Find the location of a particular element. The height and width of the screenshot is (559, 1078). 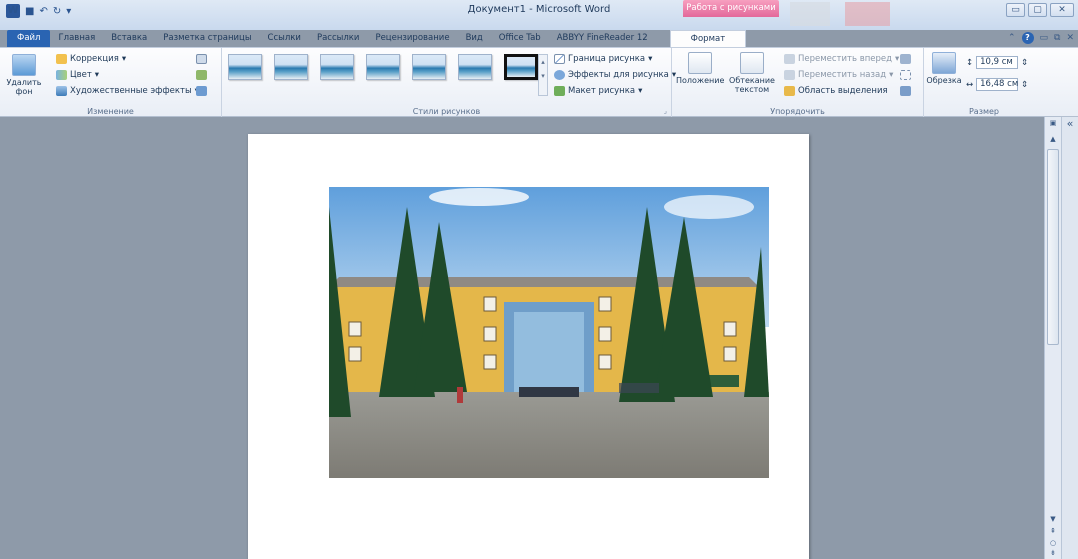

group-size: Обрезка ↕ 10,9 см ⇕ ↔ 16,48 см ⇕ Размер is located at coordinates (984, 82).